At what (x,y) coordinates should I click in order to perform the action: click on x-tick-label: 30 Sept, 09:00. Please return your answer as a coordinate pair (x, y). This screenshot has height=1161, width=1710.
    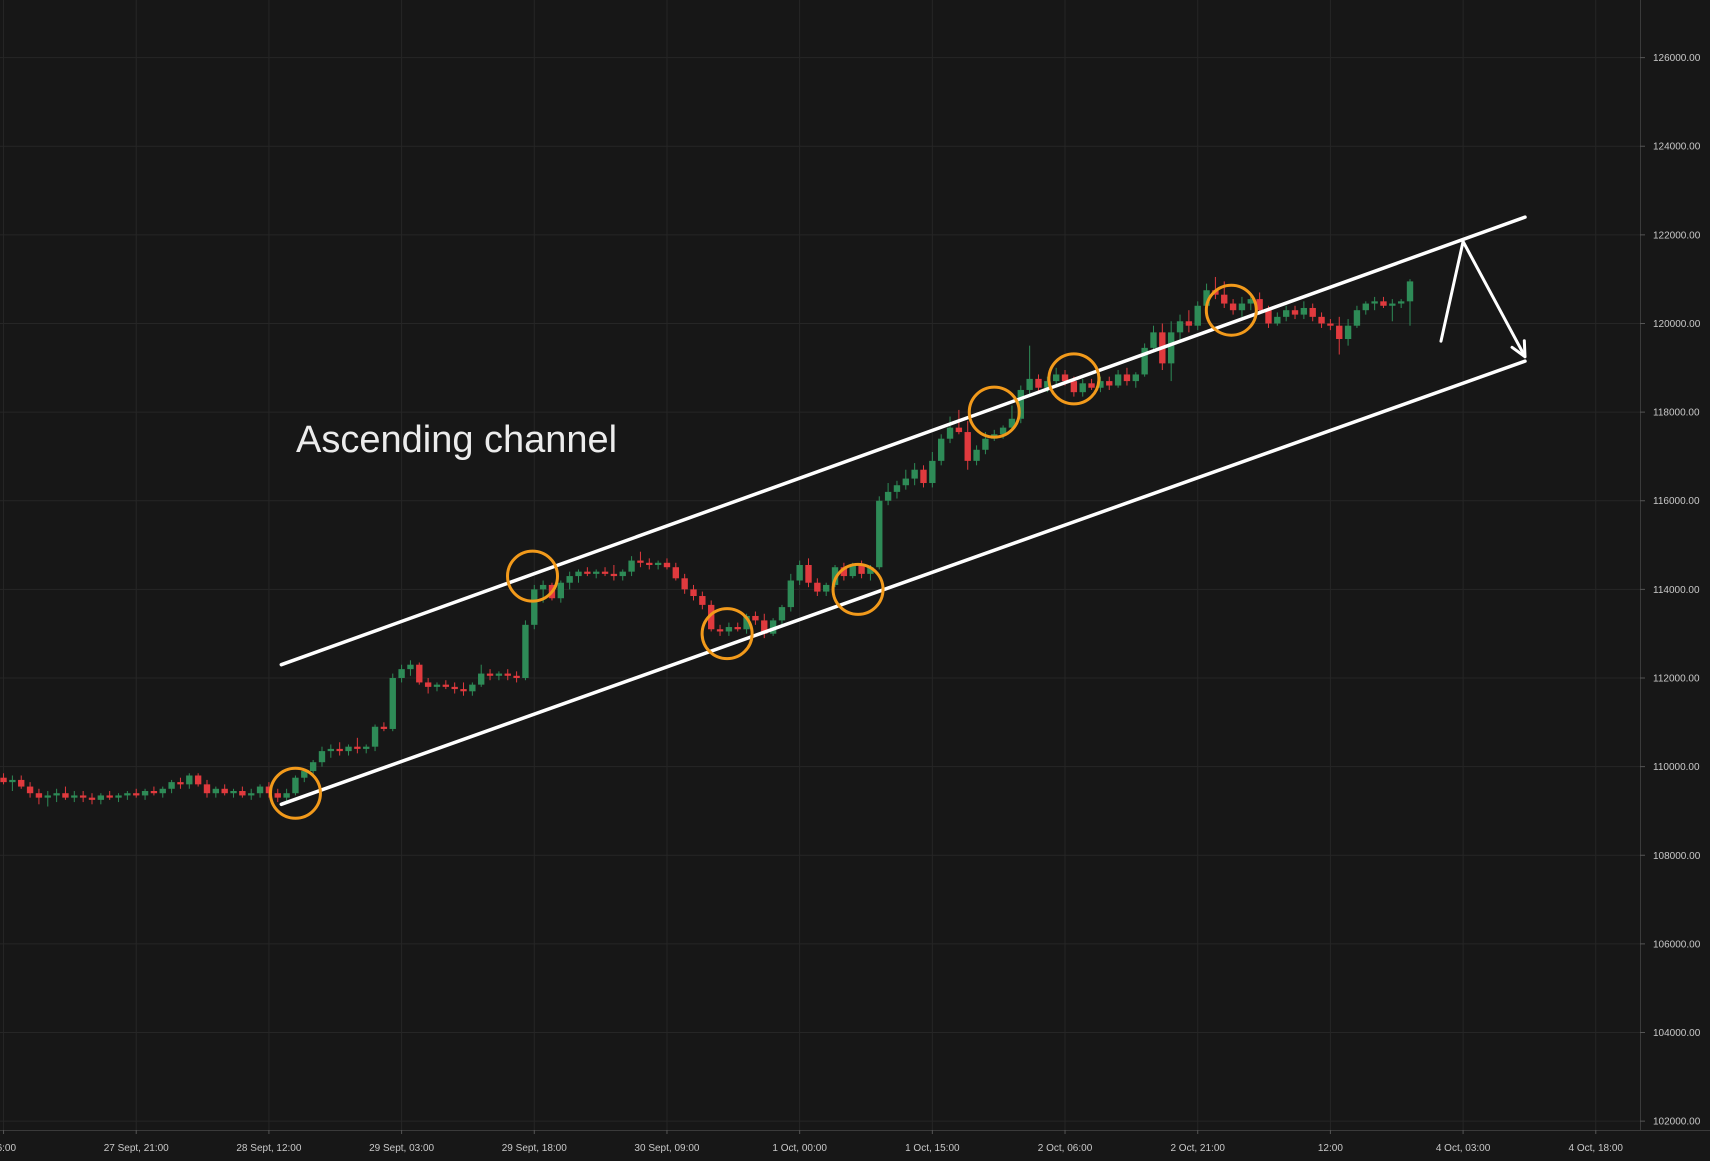
    Looking at the image, I should click on (666, 1148).